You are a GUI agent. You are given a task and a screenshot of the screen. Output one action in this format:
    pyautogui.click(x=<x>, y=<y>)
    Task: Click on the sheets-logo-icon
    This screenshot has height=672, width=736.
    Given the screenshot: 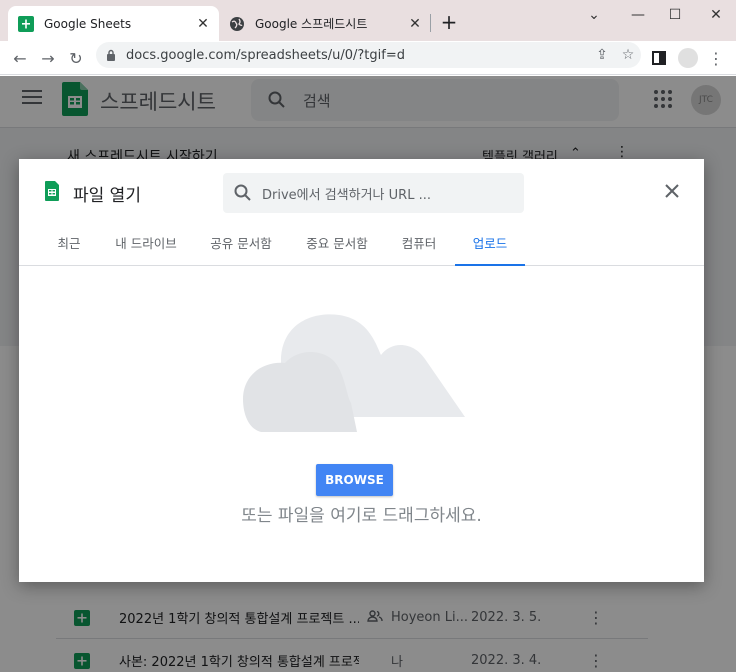 What is the action you would take?
    pyautogui.click(x=52, y=191)
    